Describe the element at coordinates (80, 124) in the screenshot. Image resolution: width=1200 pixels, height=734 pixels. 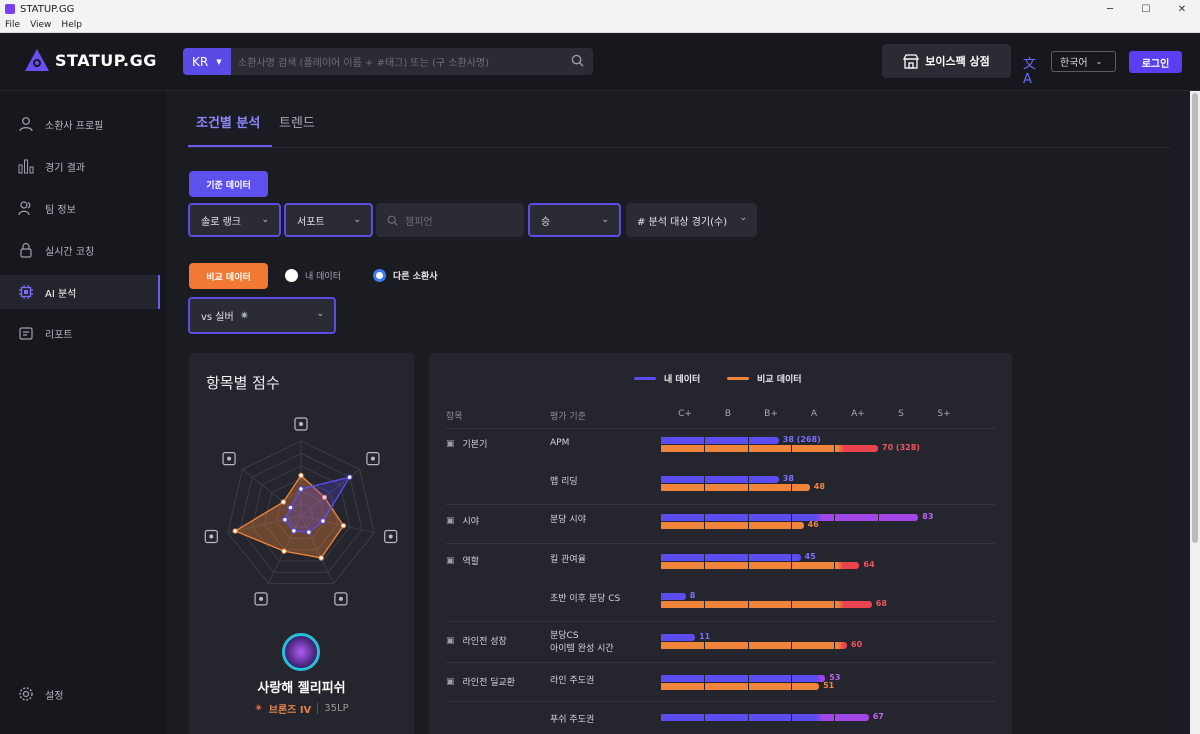
I see `sidebar-item-profile: 소환사 프로필` at that location.